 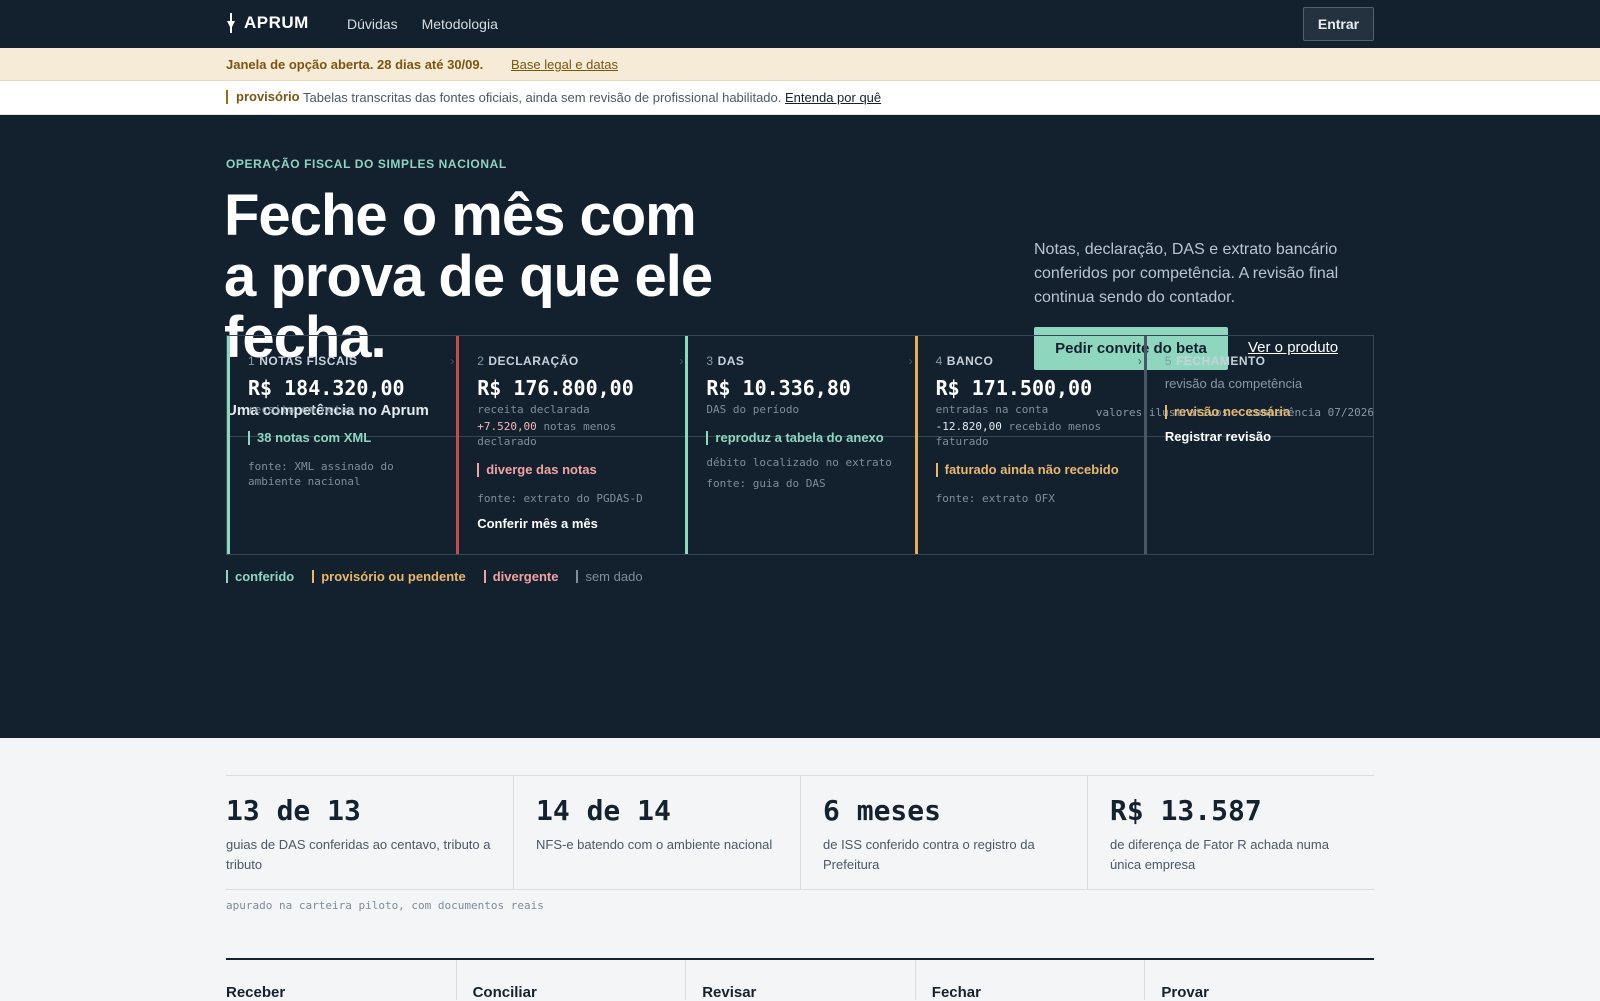 I want to click on legend-provisorio: provisório ou pendente, so click(x=389, y=576).